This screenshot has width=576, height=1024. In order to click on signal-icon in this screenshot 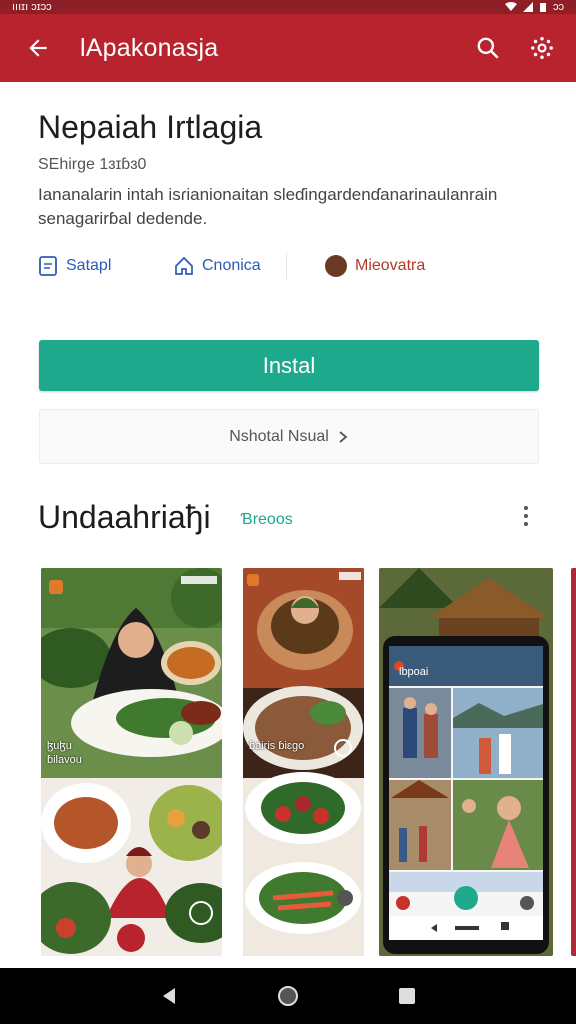, I will do `click(528, 7)`.